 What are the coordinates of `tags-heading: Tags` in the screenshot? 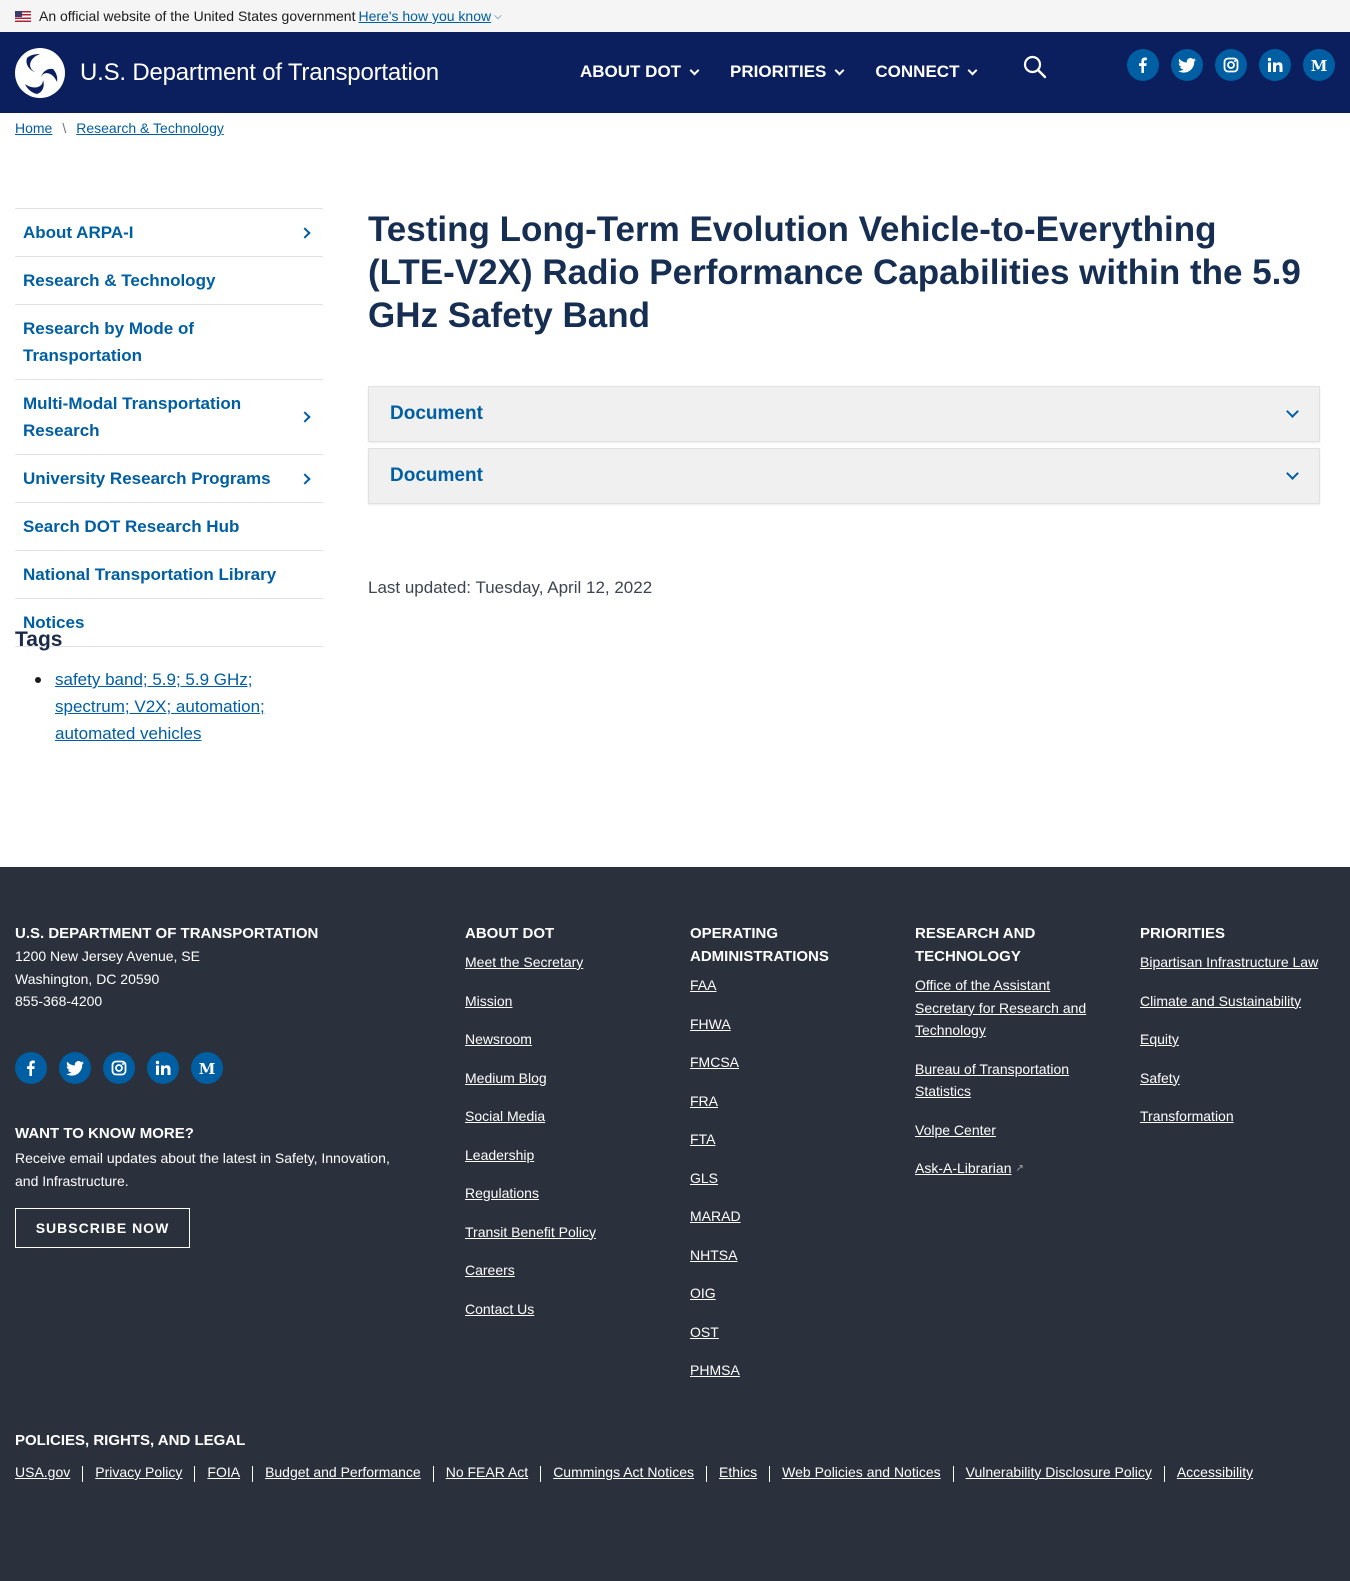 It's located at (39, 639).